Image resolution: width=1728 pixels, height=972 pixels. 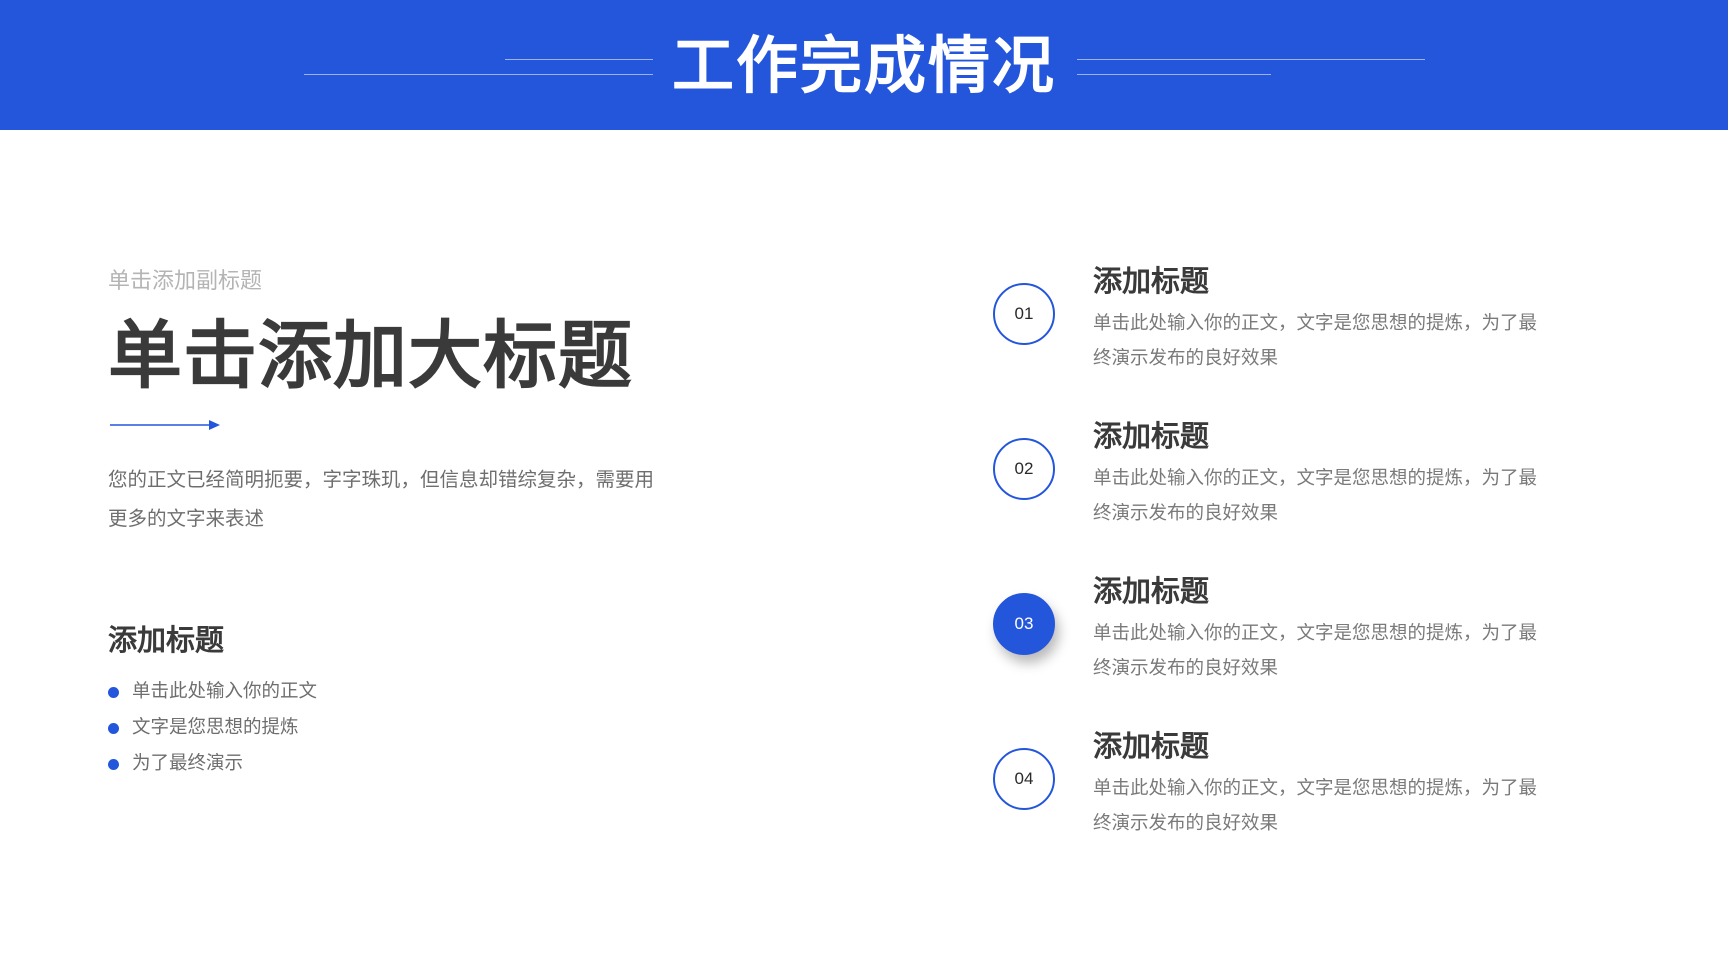 I want to click on bullet-text: 文字是您思想的提炼, so click(x=215, y=727).